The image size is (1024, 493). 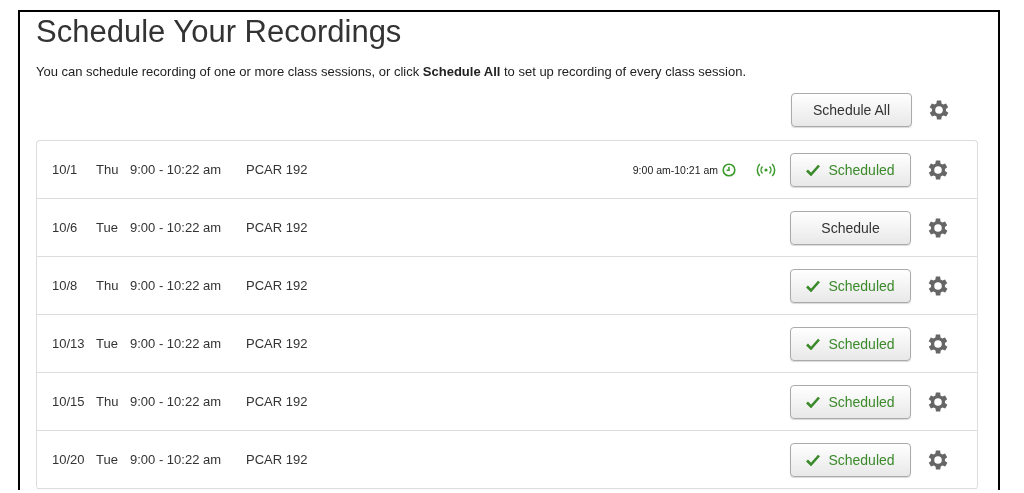 I want to click on schedule-button: Schedule, so click(x=850, y=227).